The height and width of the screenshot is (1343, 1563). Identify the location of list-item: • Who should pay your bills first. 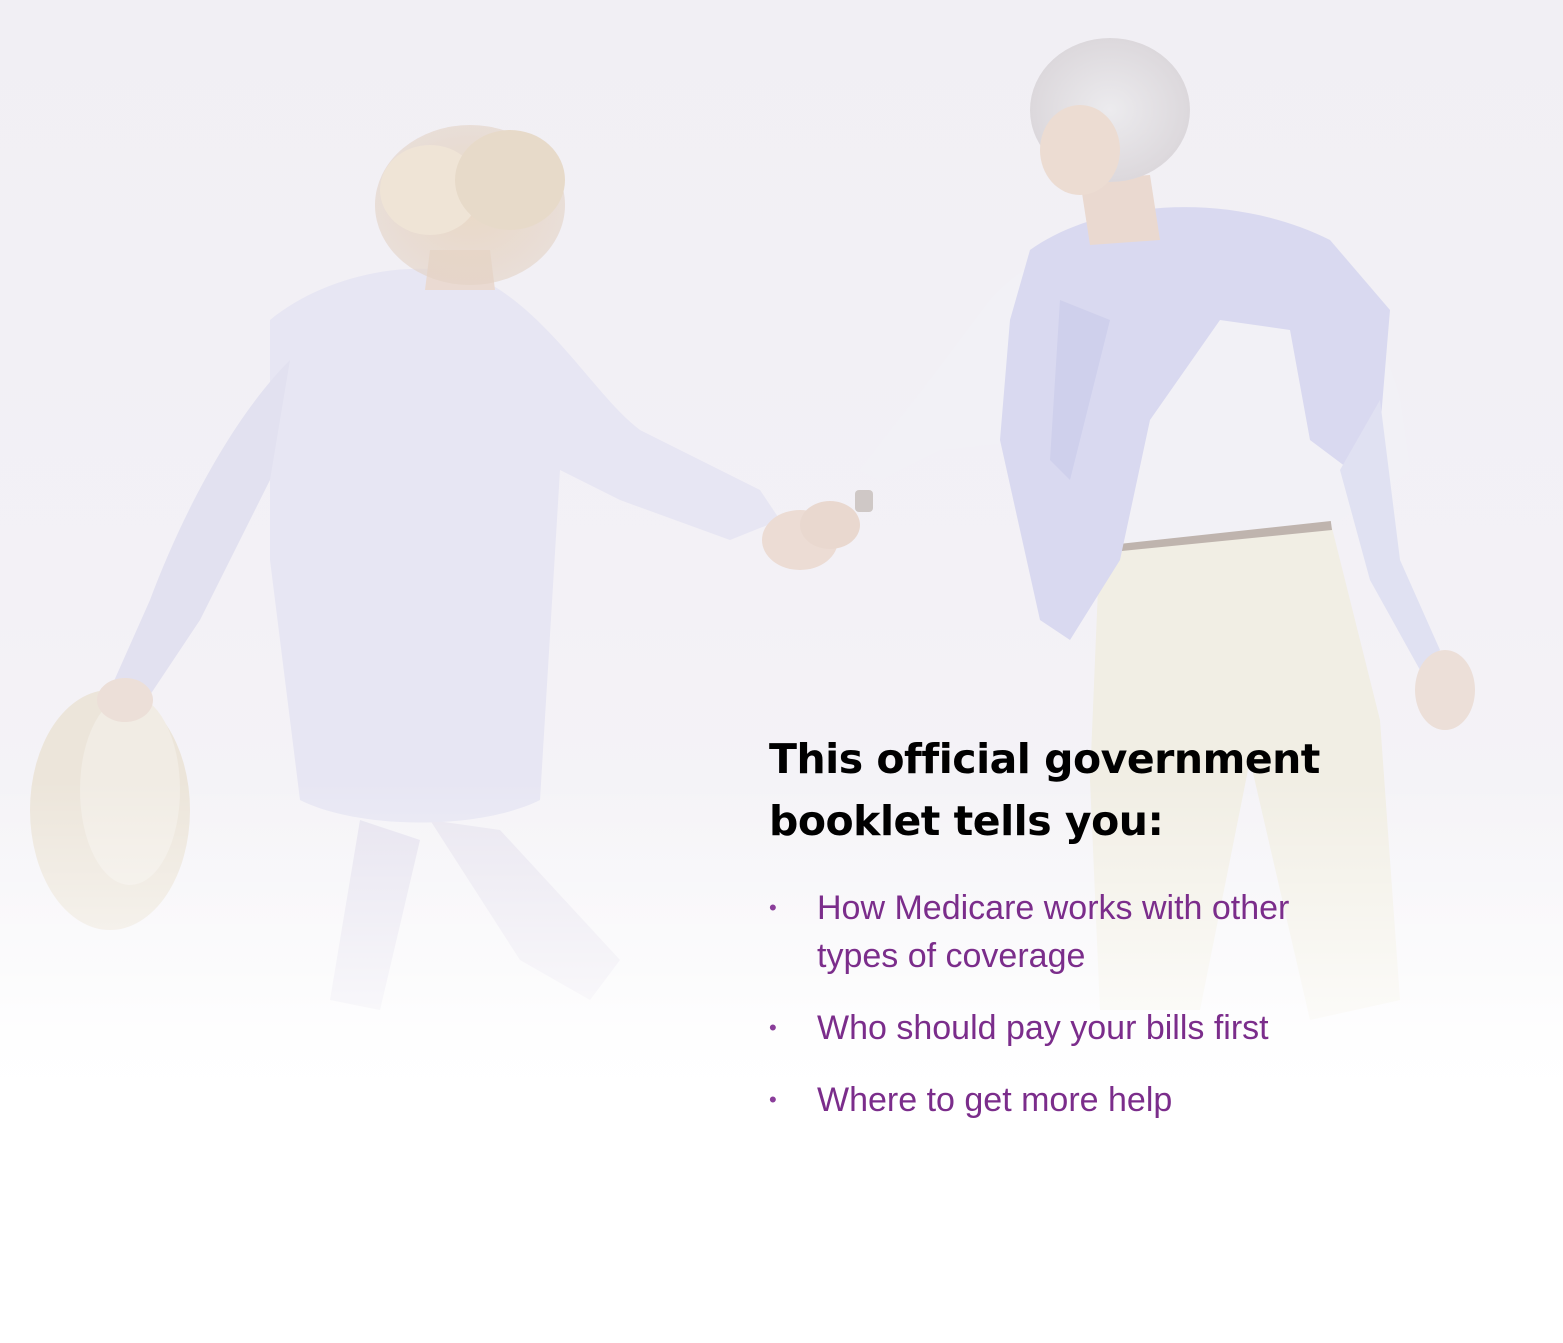
(1129, 1028).